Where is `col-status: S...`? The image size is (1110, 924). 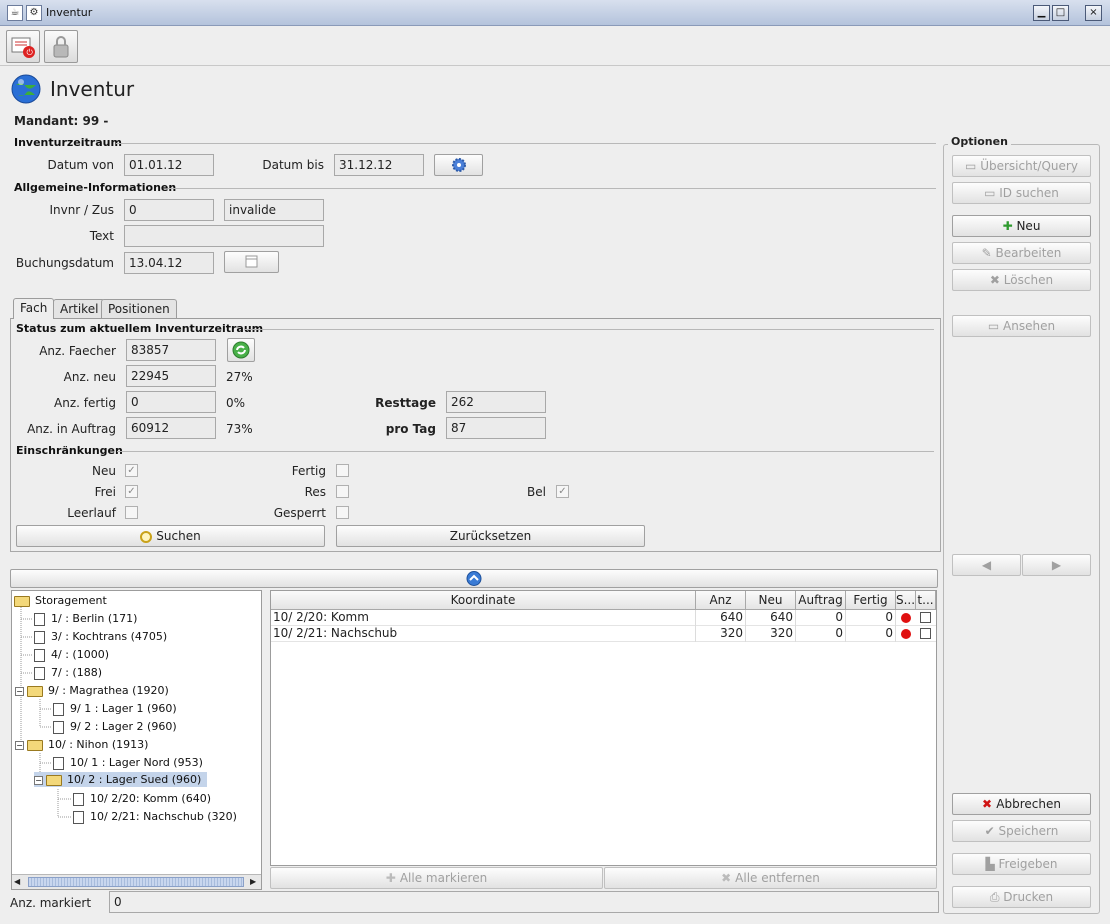
col-status: S... is located at coordinates (906, 600).